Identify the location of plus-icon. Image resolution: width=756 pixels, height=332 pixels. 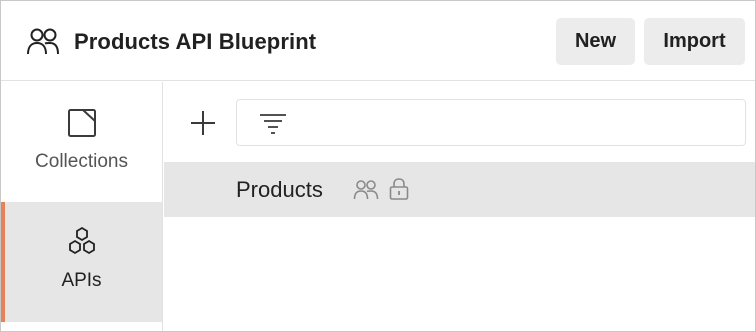
(203, 123).